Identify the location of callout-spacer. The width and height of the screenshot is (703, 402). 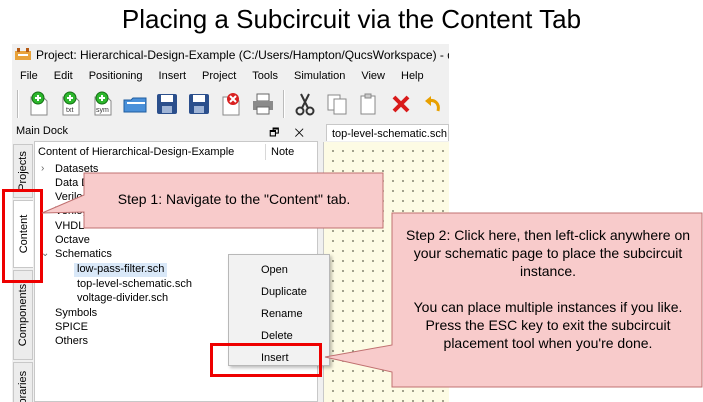
(548, 289).